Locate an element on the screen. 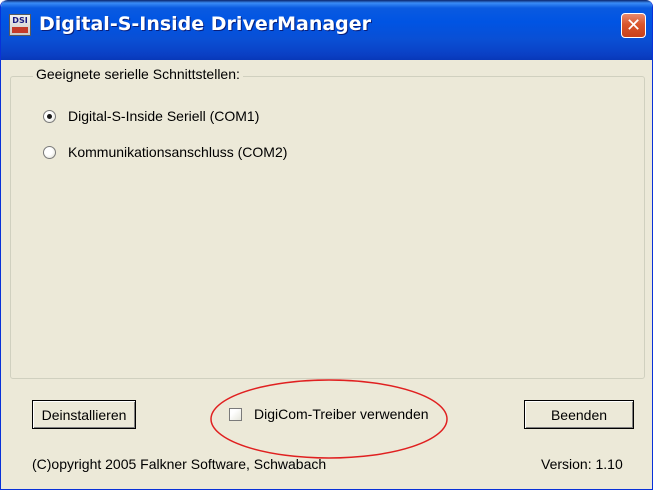 Image resolution: width=653 pixels, height=490 pixels. uninstall-button: Deinstallieren is located at coordinates (84, 414).